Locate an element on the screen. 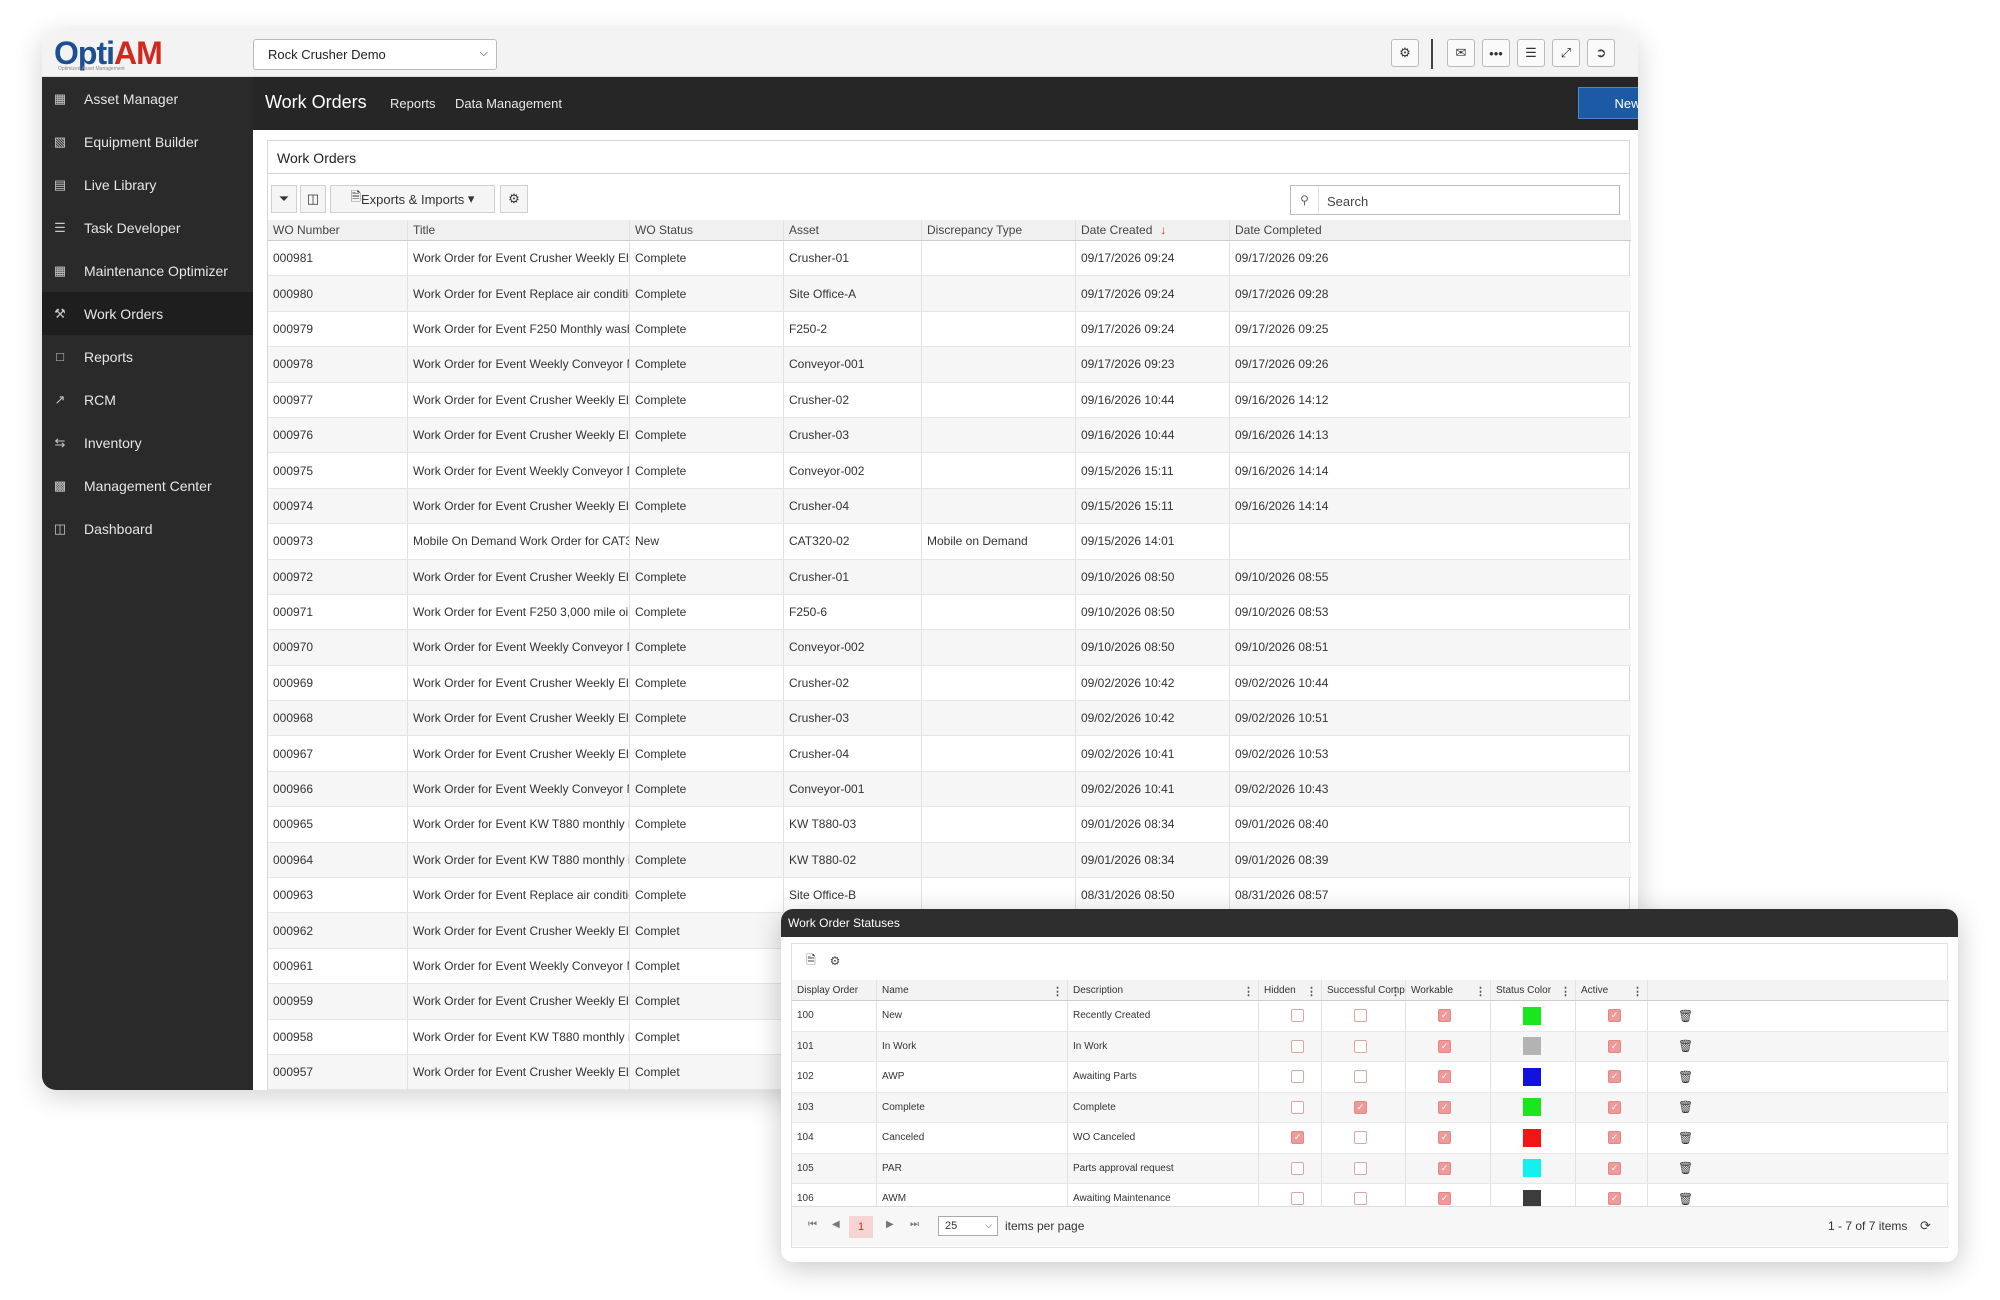 The image size is (2000, 1300). exports-imports-button: 🗎 Exports & Imports ▾ is located at coordinates (412, 199).